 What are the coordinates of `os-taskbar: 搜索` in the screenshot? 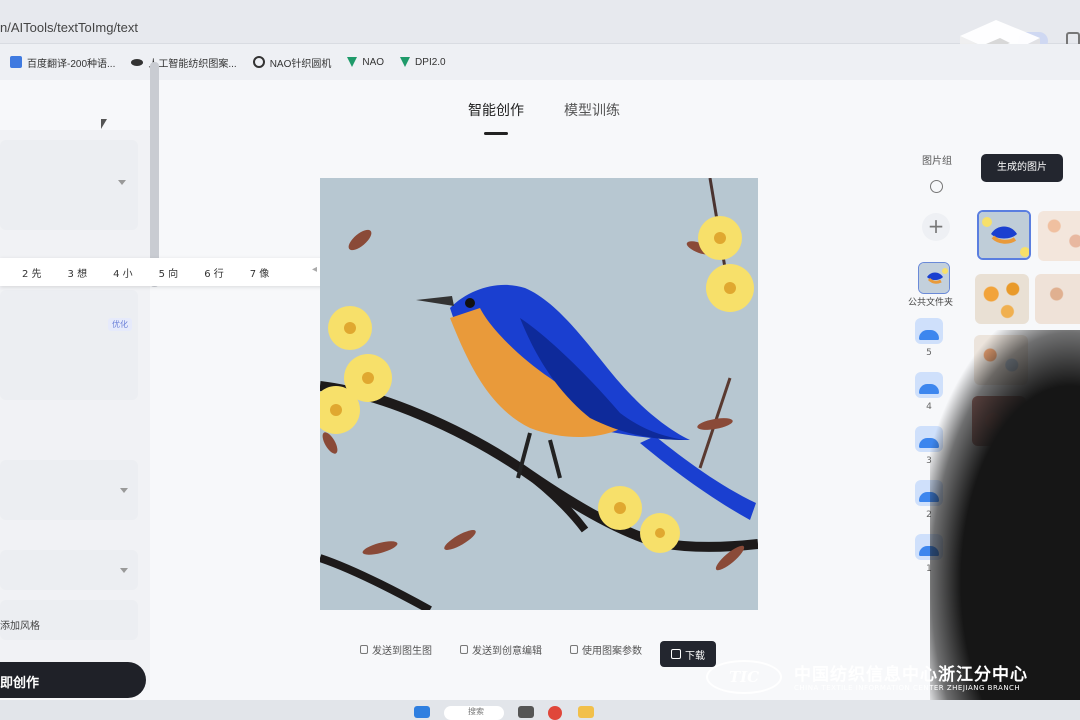 It's located at (540, 710).